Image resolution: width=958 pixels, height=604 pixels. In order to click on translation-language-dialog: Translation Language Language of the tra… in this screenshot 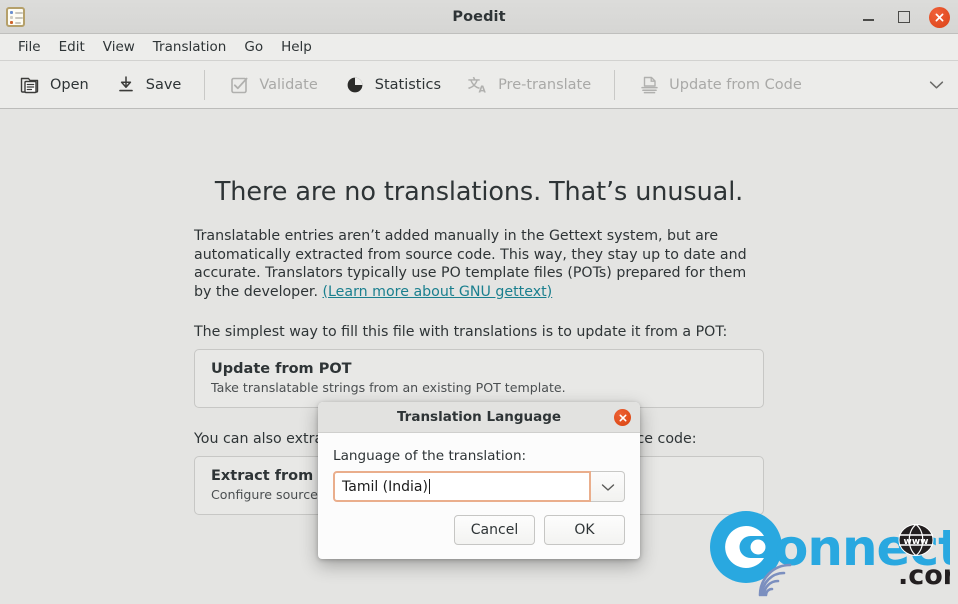, I will do `click(479, 480)`.